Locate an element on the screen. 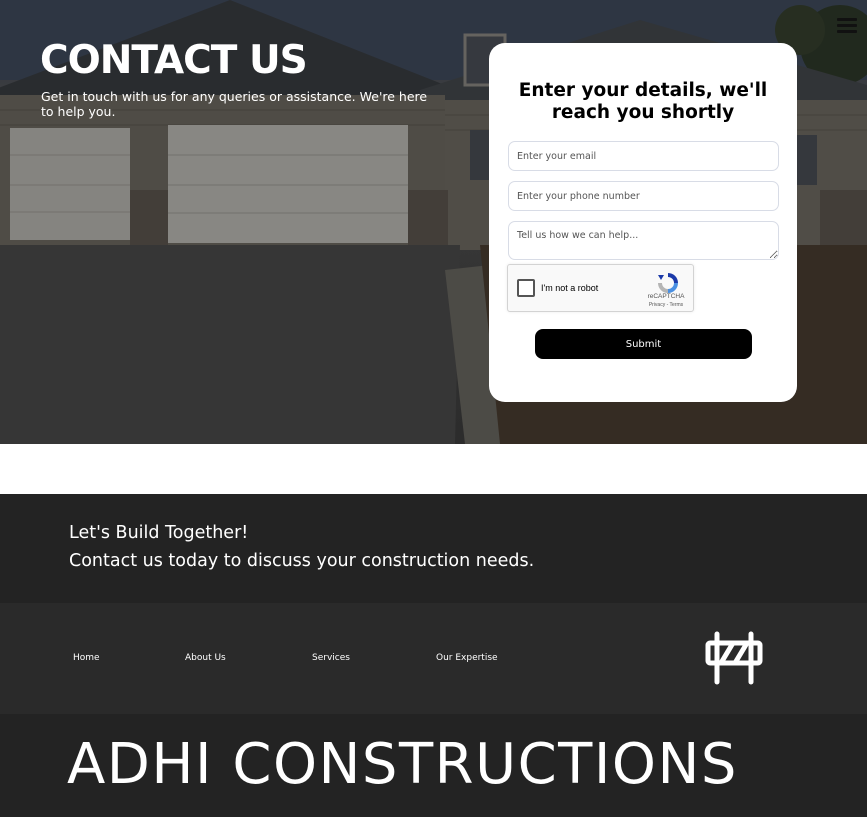  phone-input is located at coordinates (643, 196).